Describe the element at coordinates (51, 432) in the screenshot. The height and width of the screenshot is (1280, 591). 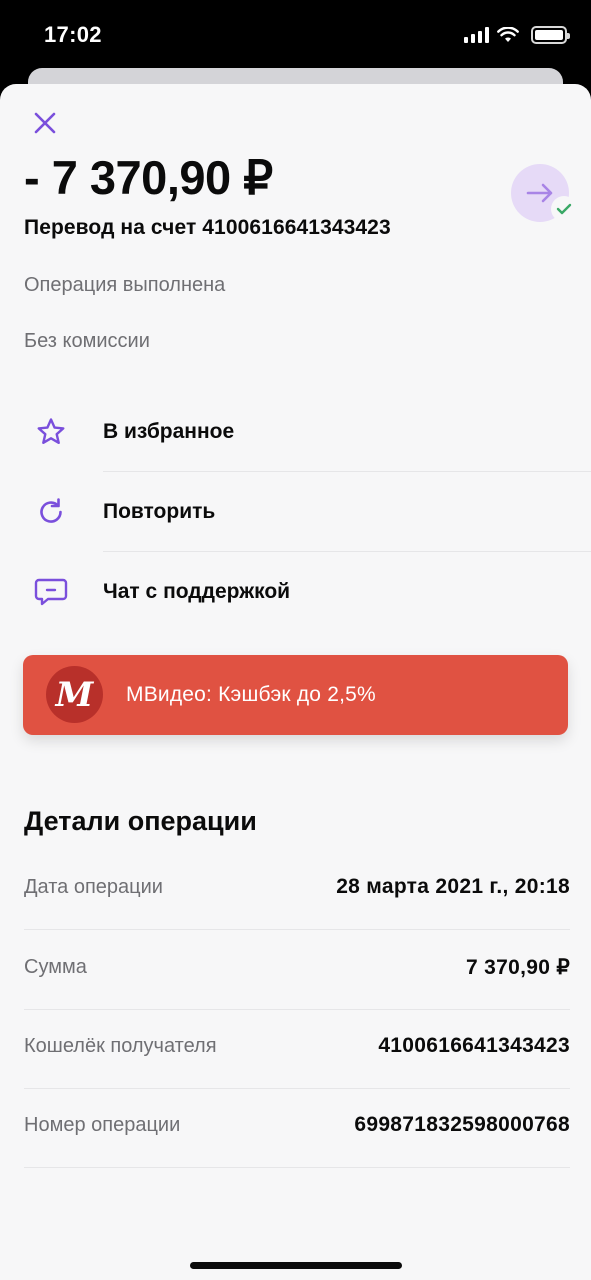
I see `star-icon` at that location.